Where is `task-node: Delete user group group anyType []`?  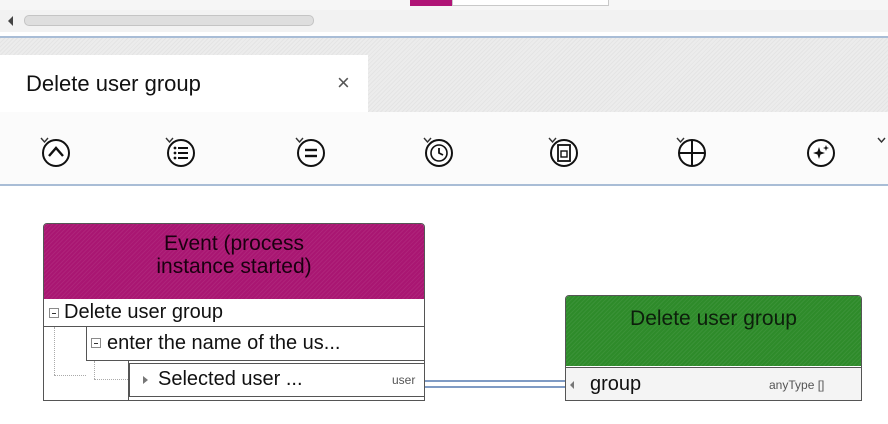 task-node: Delete user group group anyType [] is located at coordinates (713, 348).